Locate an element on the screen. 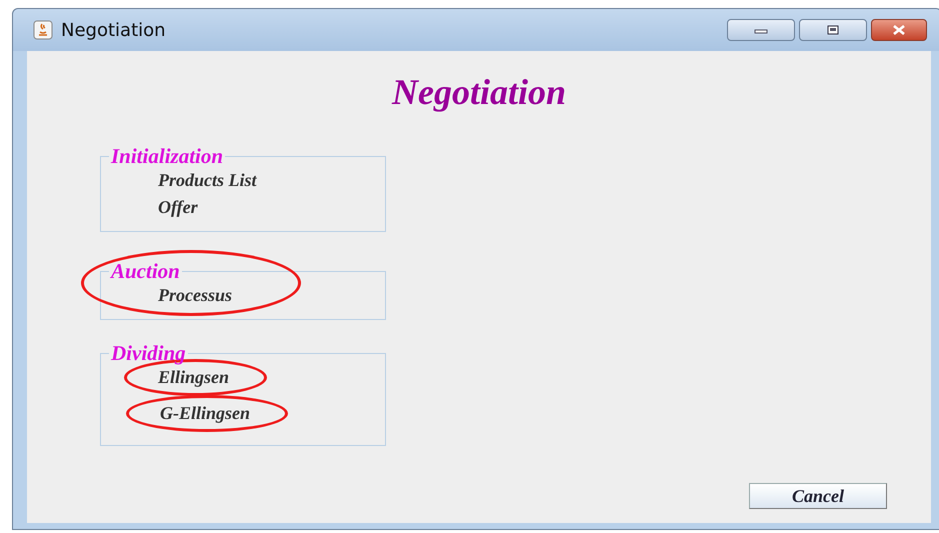 The width and height of the screenshot is (939, 533). menu-item: G-Ellingsen is located at coordinates (205, 412).